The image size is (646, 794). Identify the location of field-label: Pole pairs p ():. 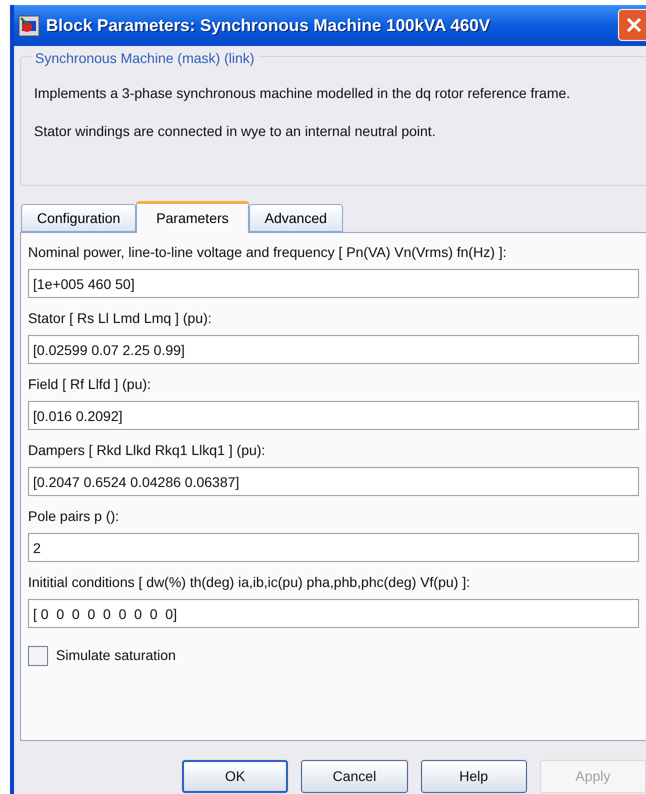
(74, 516).